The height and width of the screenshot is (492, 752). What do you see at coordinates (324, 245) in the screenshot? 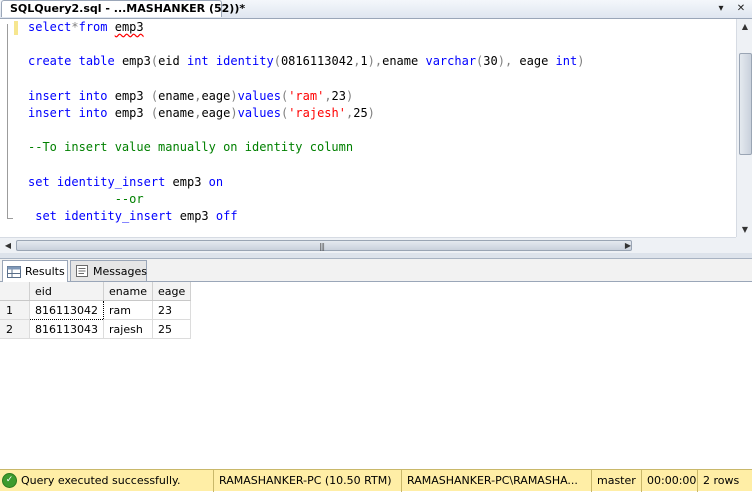
I see `horizontal-scroll-thumb: |||` at bounding box center [324, 245].